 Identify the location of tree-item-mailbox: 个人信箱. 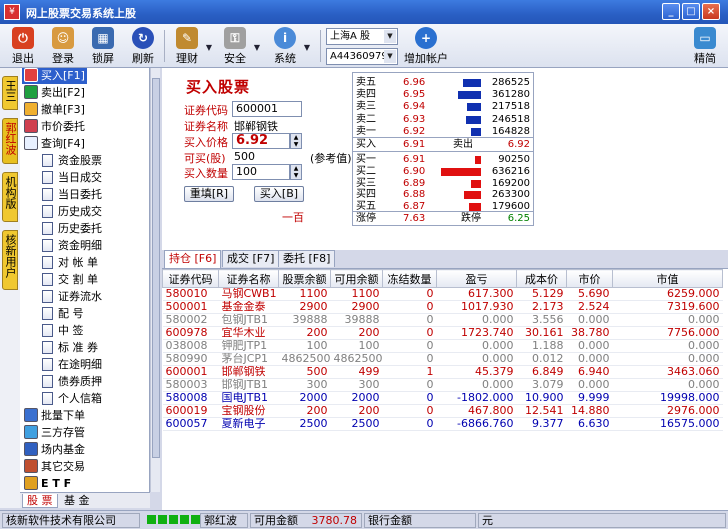
(72, 399).